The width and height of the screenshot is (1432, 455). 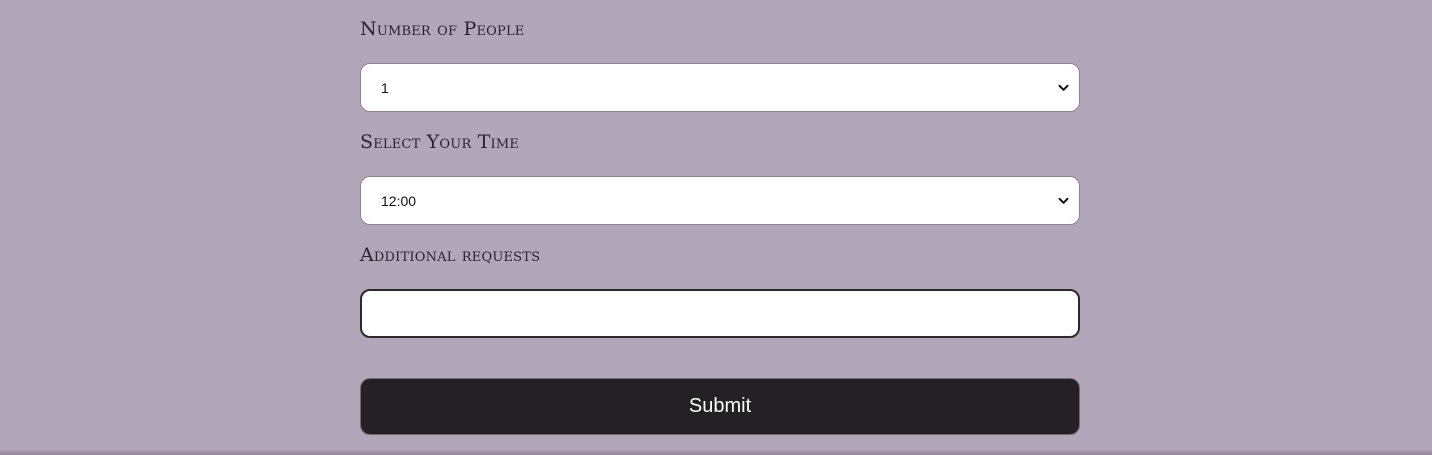 What do you see at coordinates (385, 87) in the screenshot?
I see `number-of-people-selected-value: 1` at bounding box center [385, 87].